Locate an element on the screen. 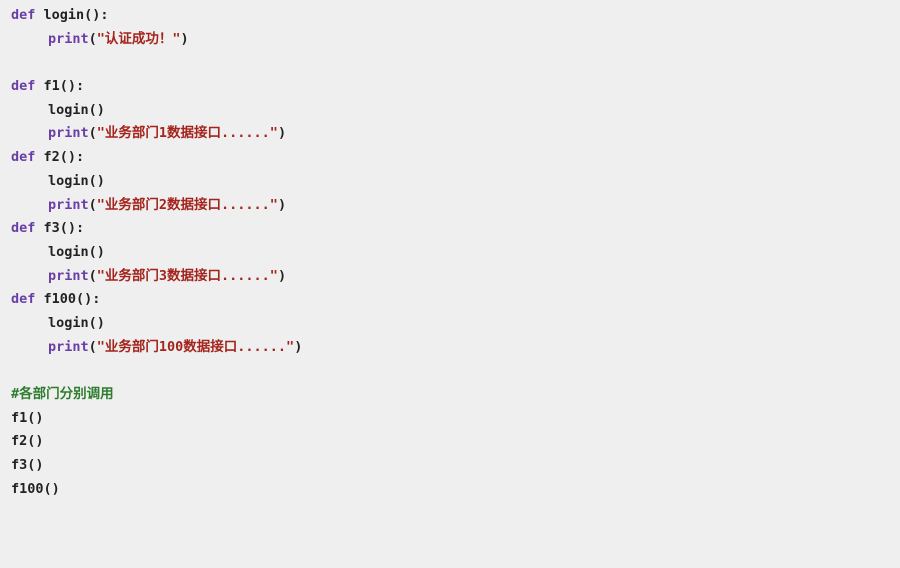 This screenshot has width=900, height=568. function-call: f1() is located at coordinates (27, 417).